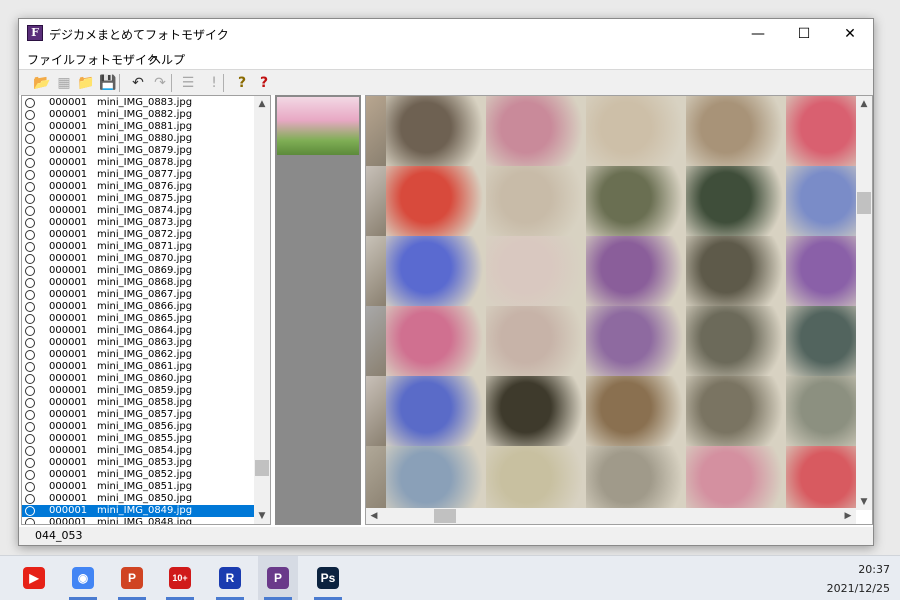  I want to click on list-item: 000001 mini_IMG_0868.jpg, so click(138, 283).